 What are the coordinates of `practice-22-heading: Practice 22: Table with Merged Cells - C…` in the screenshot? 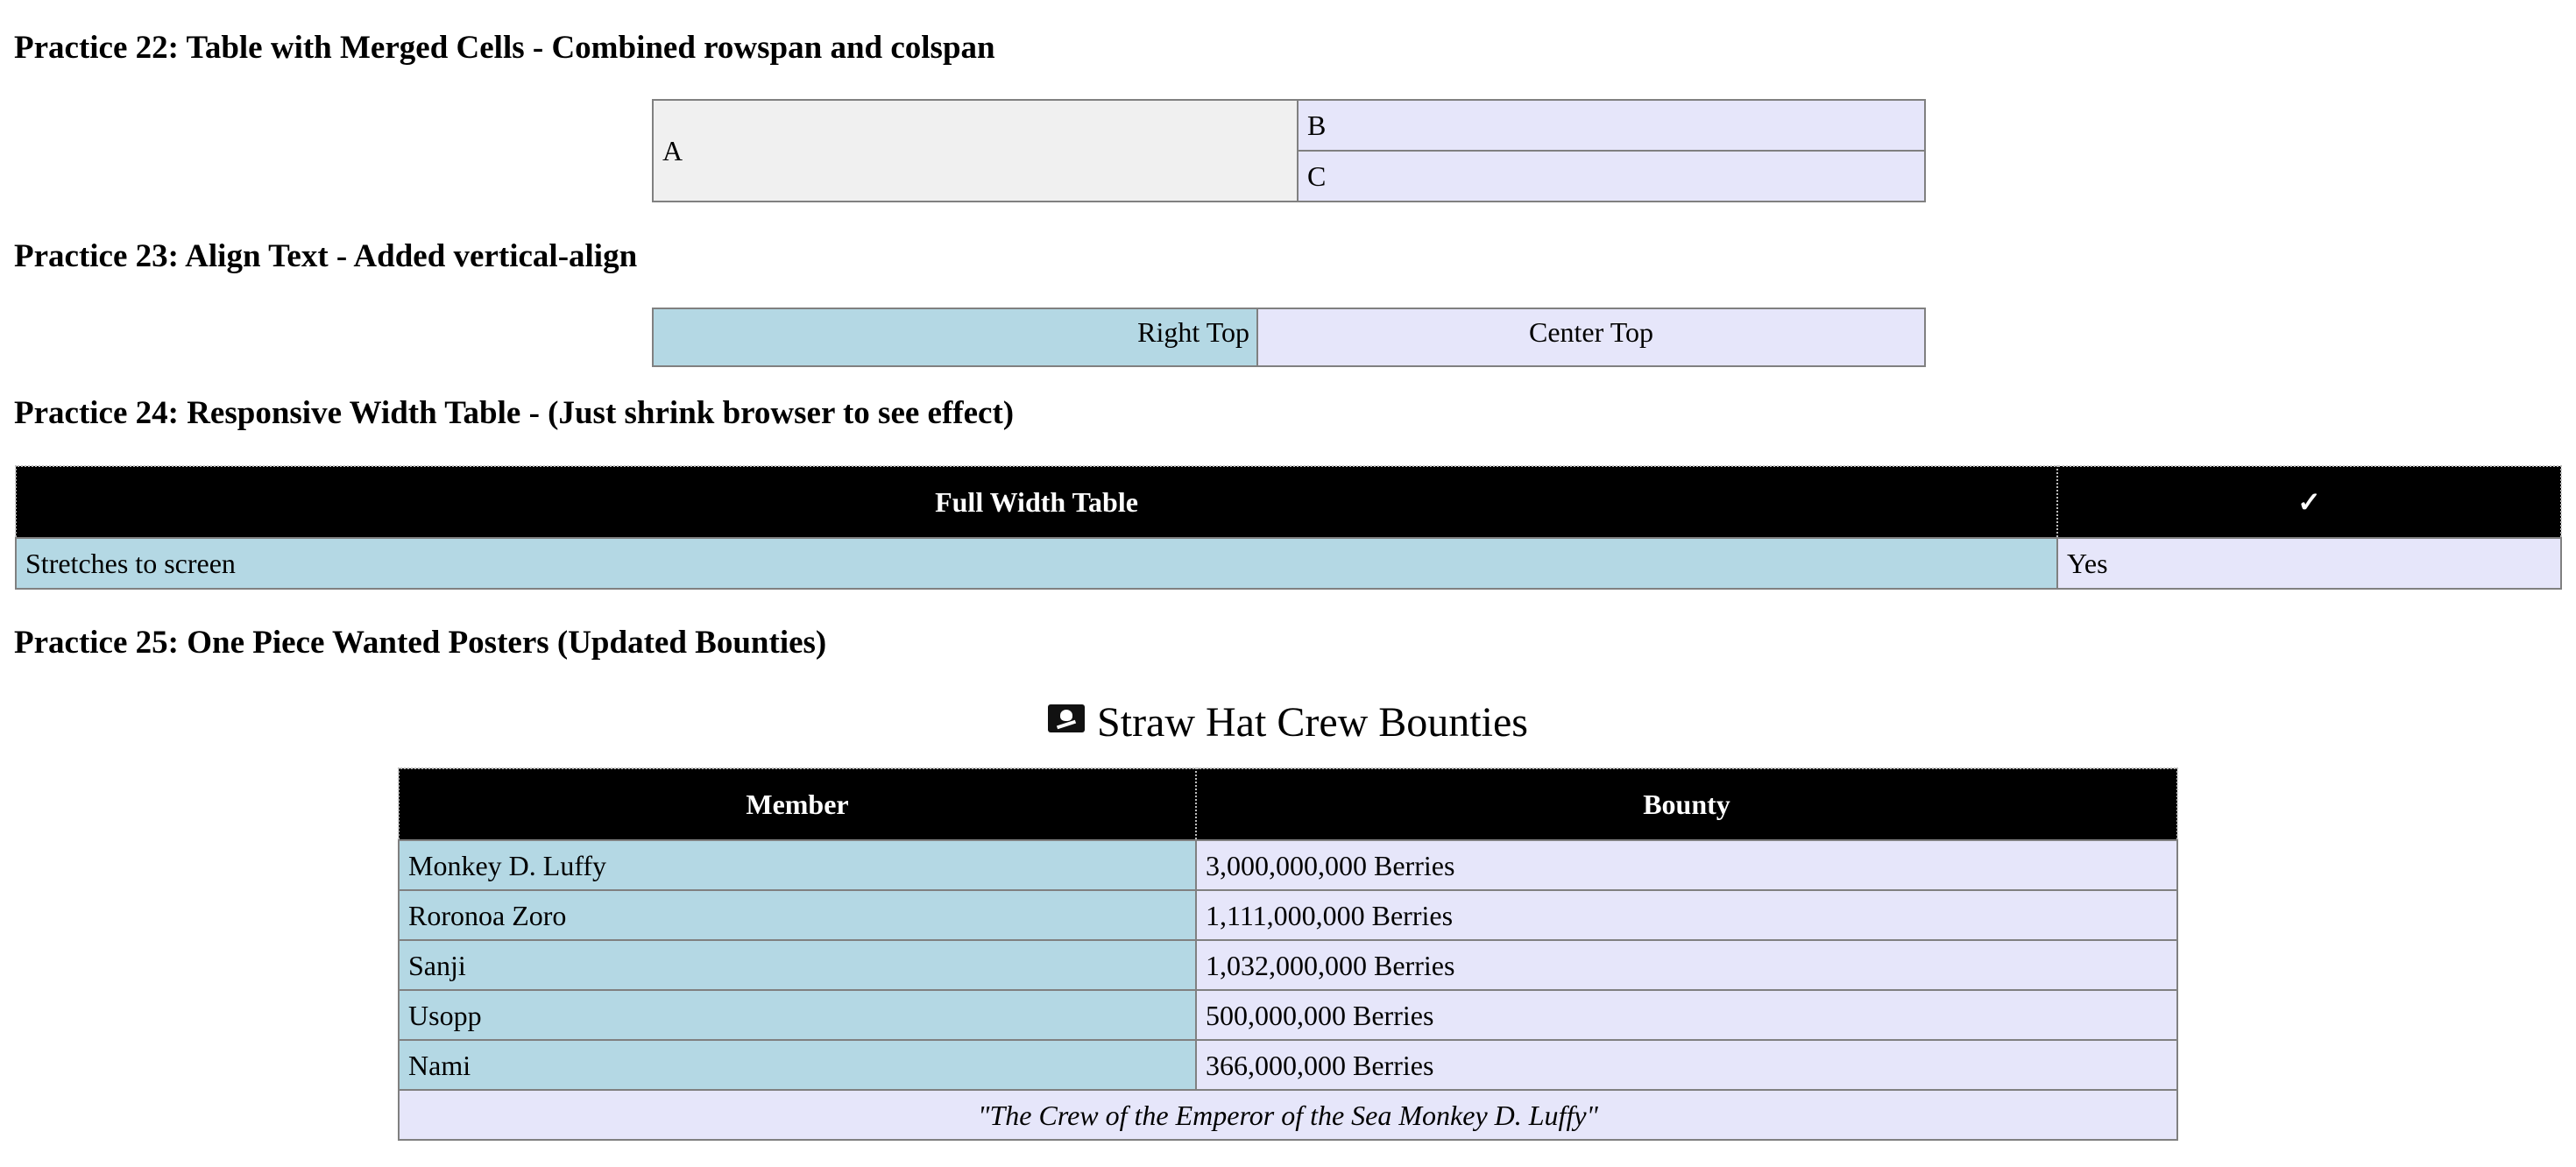 It's located at (504, 48).